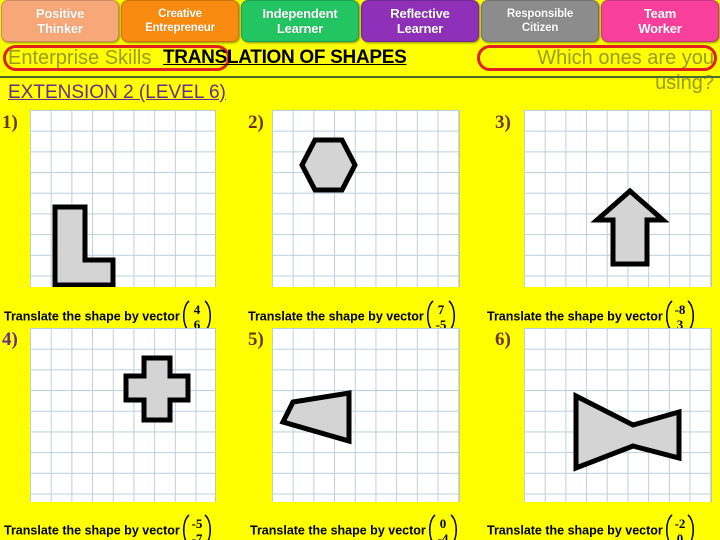  I want to click on header-button-label-line1: Independent, so click(300, 13).